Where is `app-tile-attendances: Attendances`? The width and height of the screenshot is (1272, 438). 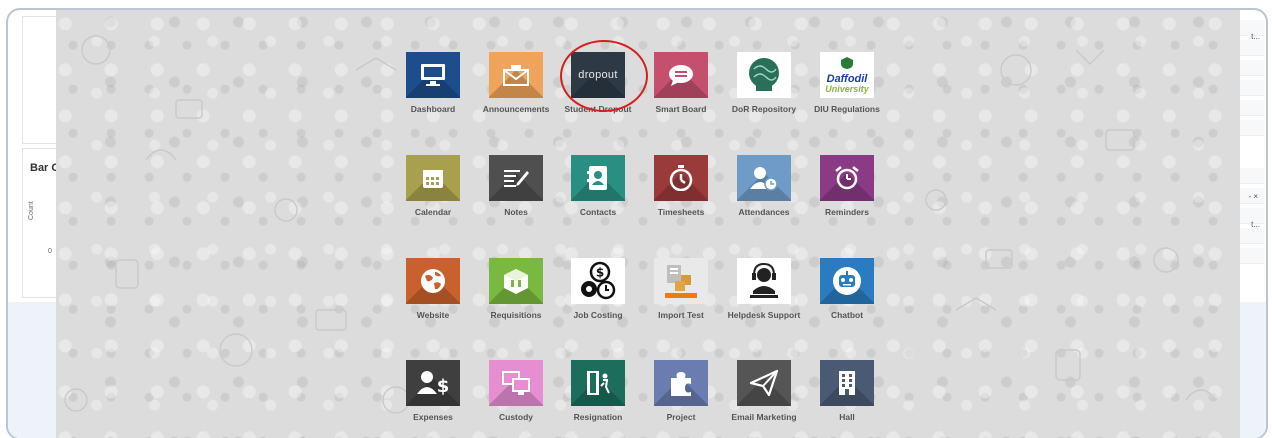
app-tile-attendances: Attendances is located at coordinates (764, 186).